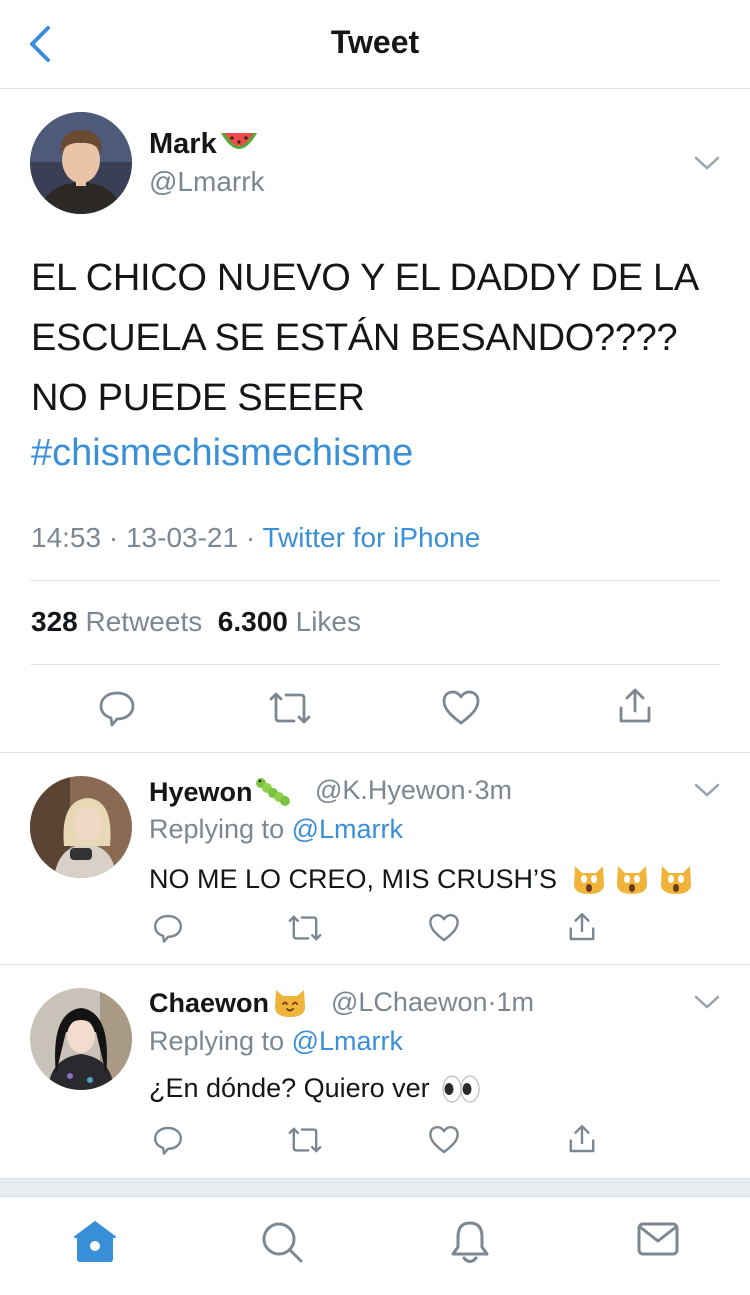  What do you see at coordinates (204, 144) in the screenshot?
I see `author-name: Mark` at bounding box center [204, 144].